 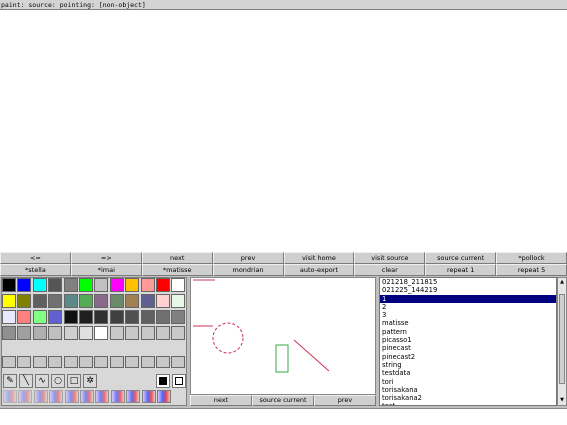 What do you see at coordinates (562, 282) in the screenshot?
I see `scroll-up-icon: ▲` at bounding box center [562, 282].